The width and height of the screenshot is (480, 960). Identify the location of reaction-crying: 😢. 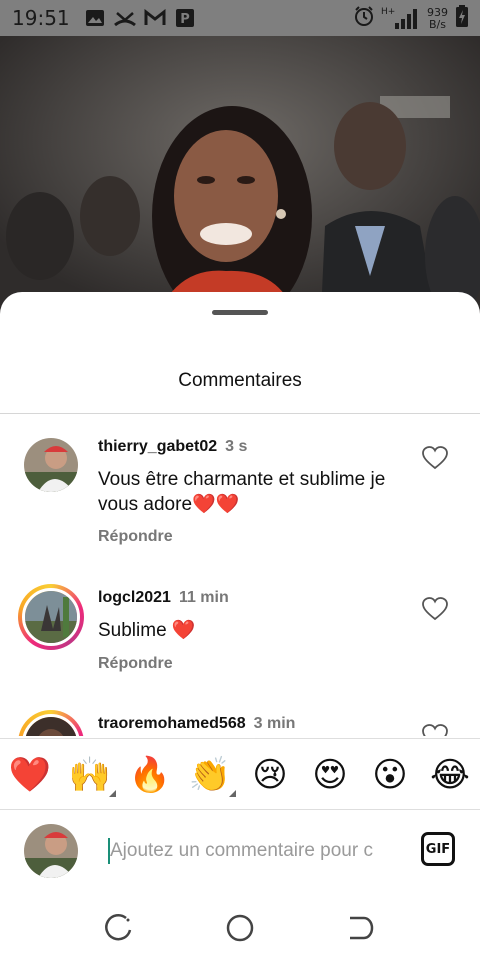
(270, 775).